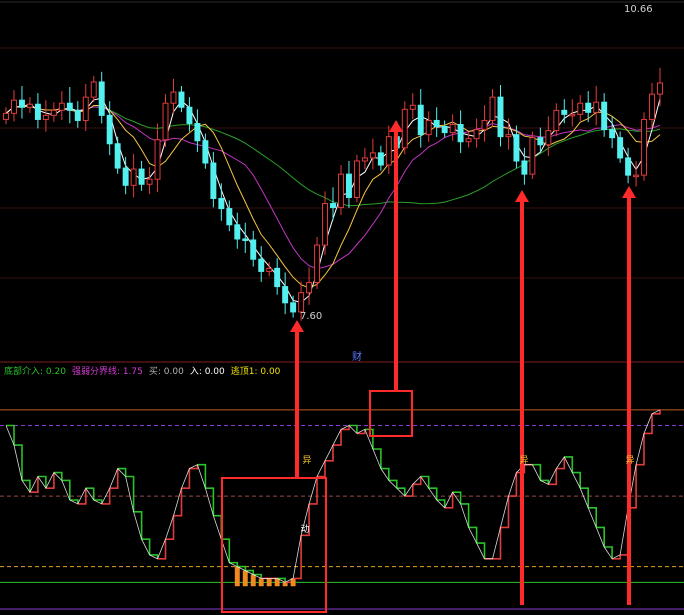 This screenshot has height=615, width=684. What do you see at coordinates (255, 372) in the screenshot?
I see `legend-entry: 逃顶1: 0.00` at bounding box center [255, 372].